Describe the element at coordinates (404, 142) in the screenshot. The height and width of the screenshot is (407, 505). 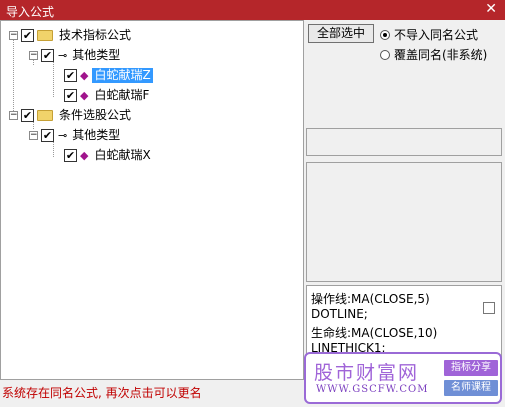
I see `name-display-box` at that location.